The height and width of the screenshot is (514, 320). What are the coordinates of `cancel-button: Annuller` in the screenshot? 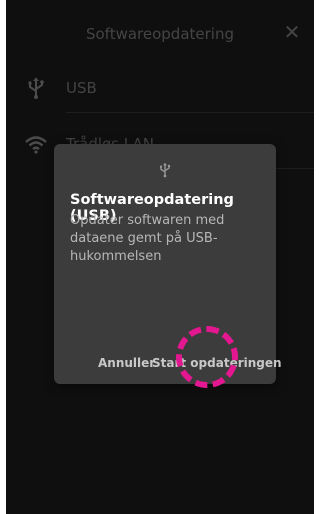 It's located at (126, 363).